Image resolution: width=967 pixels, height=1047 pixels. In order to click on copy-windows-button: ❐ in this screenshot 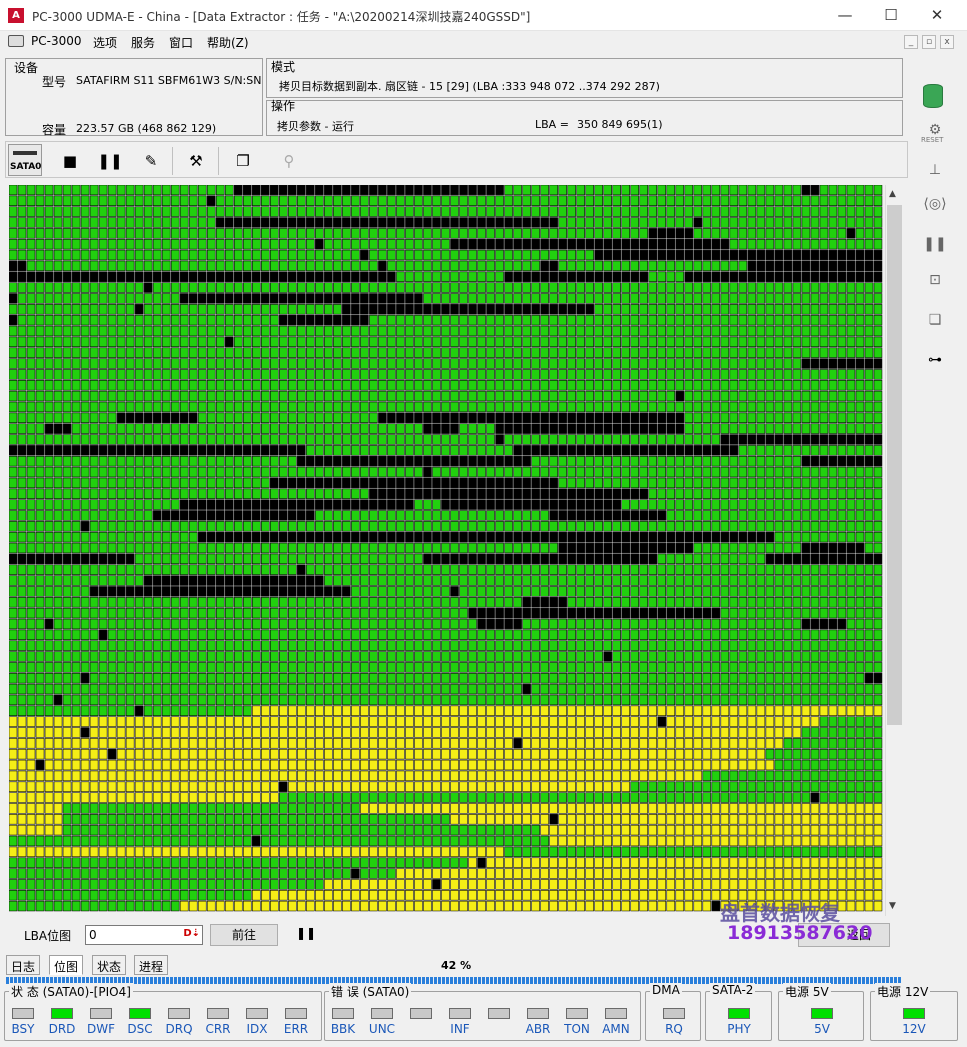, I will do `click(243, 161)`.